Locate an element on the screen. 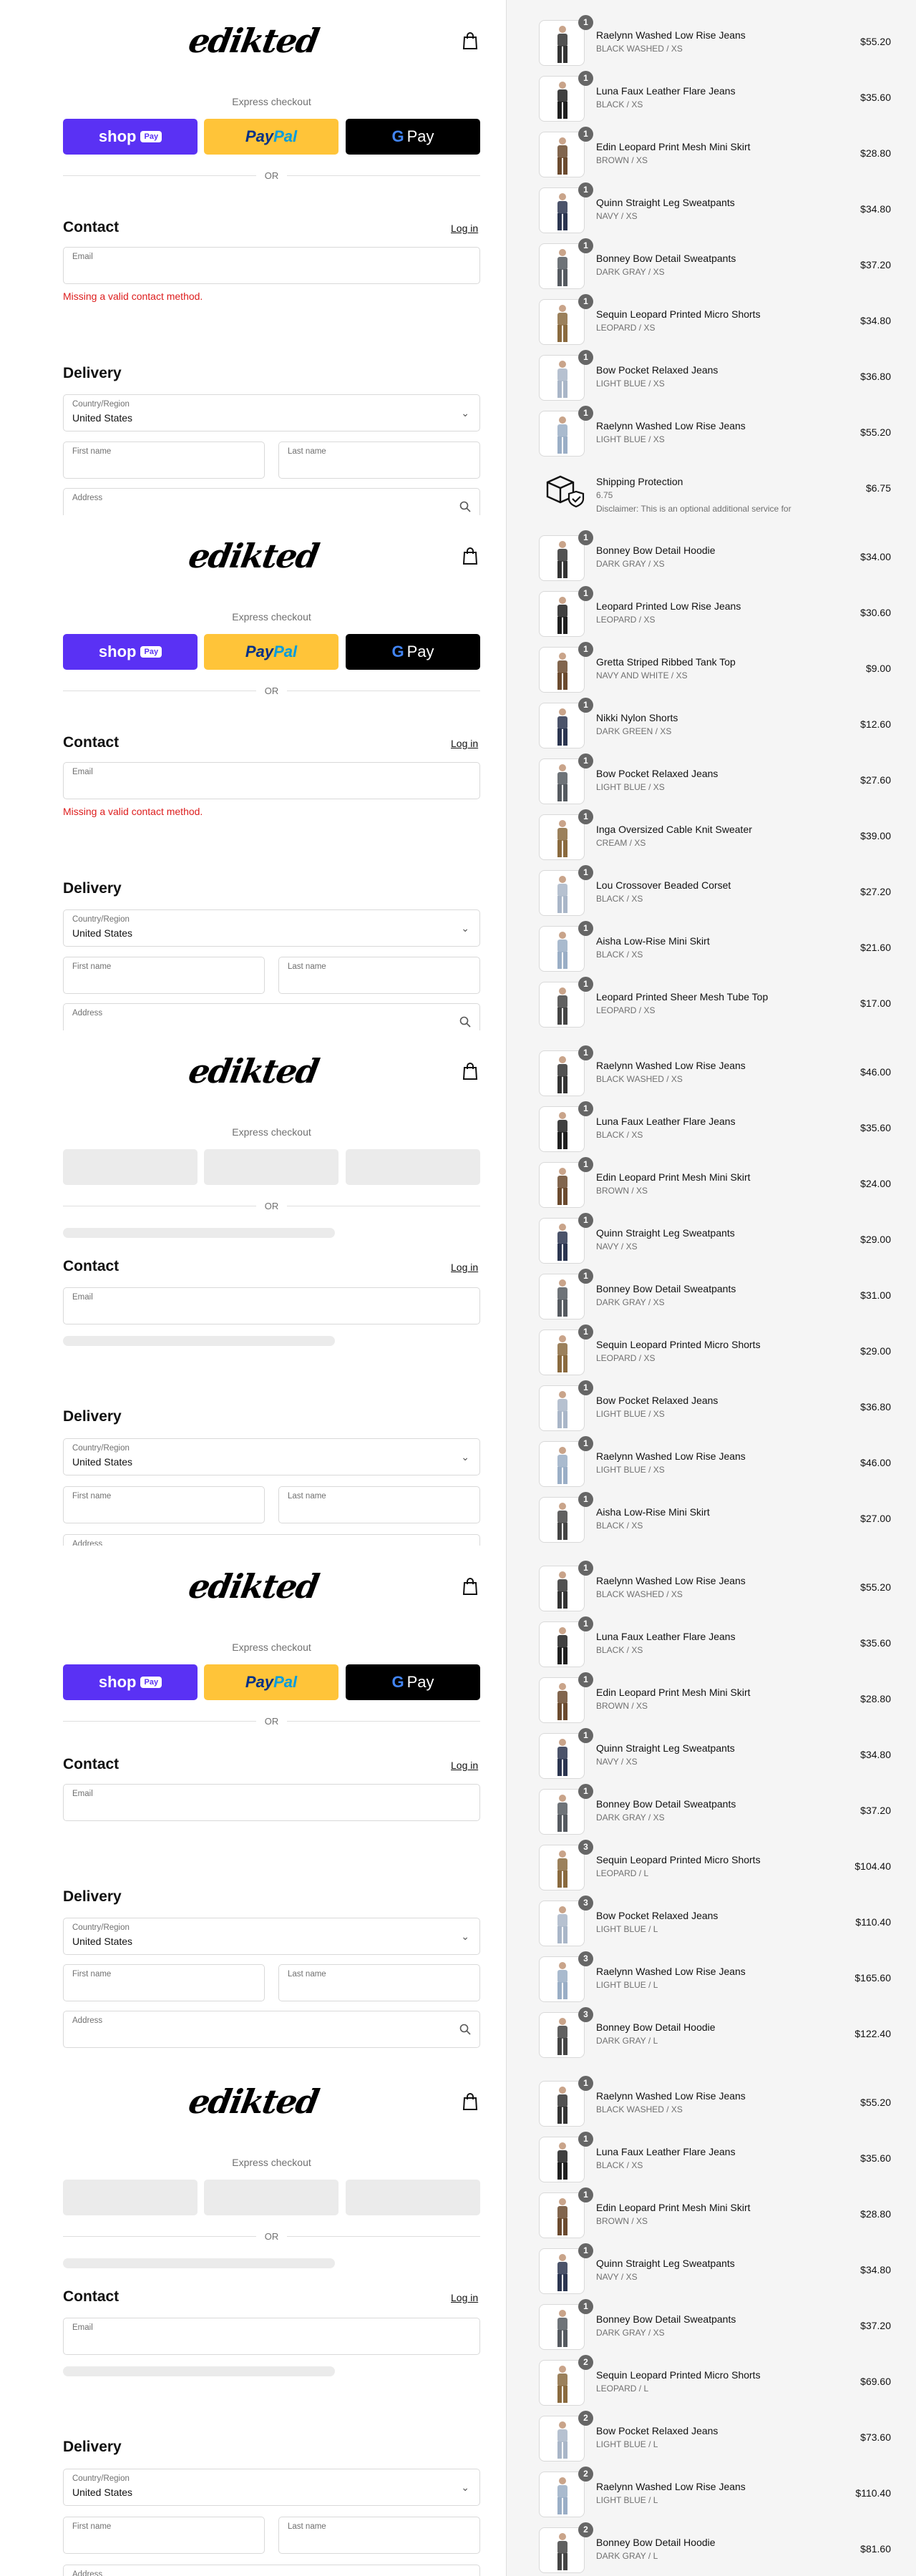 The image size is (916, 2576). first-name-label: First name is located at coordinates (92, 1974).